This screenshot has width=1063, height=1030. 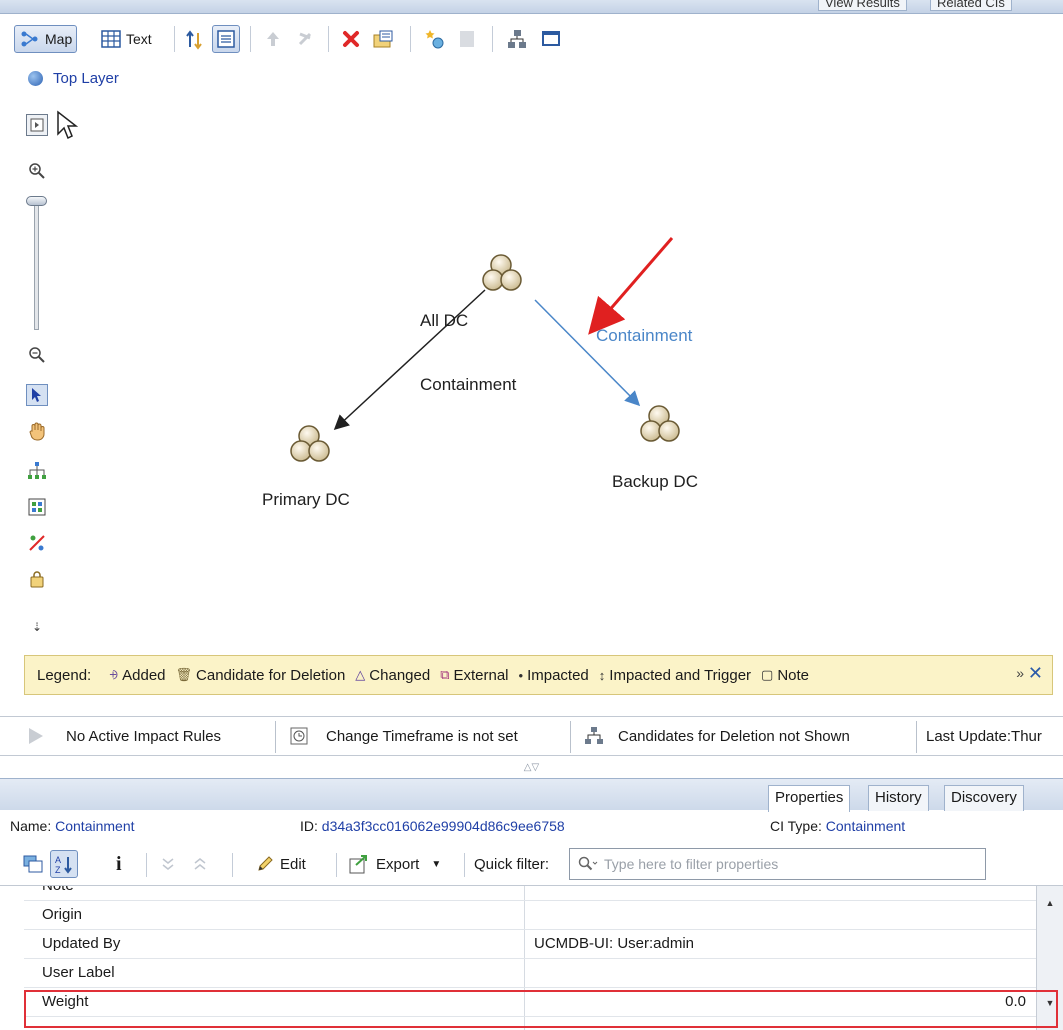 I want to click on new-ci-button, so click(x=435, y=39).